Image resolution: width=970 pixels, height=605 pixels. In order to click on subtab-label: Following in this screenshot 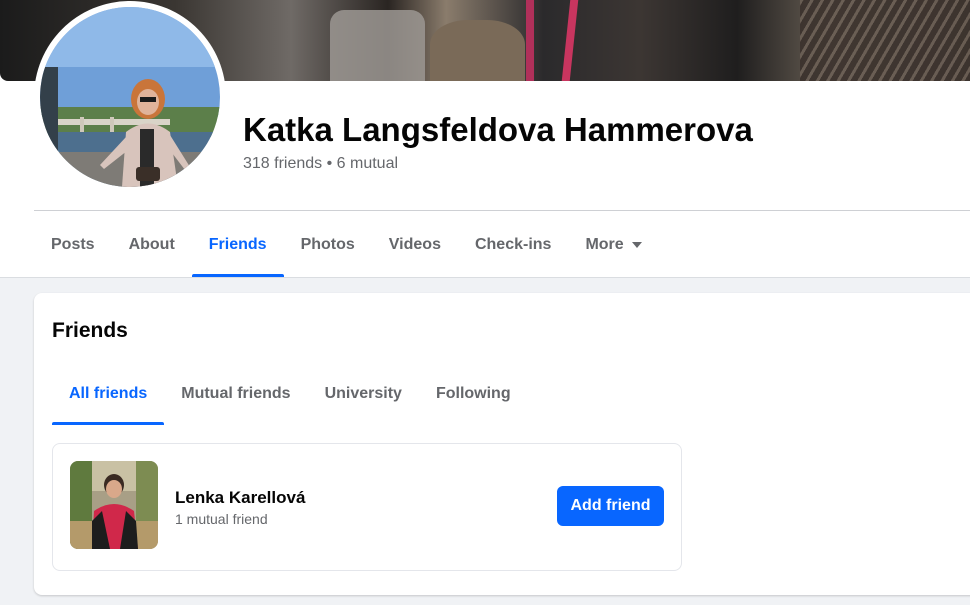, I will do `click(473, 393)`.